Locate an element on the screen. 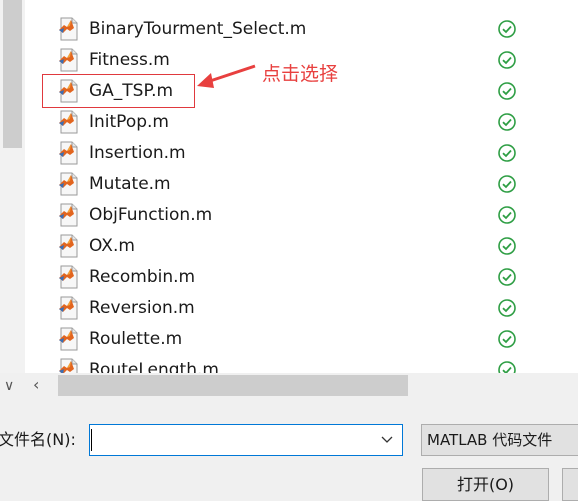 This screenshot has height=501, width=578. file-name: Mutate.m is located at coordinates (130, 184).